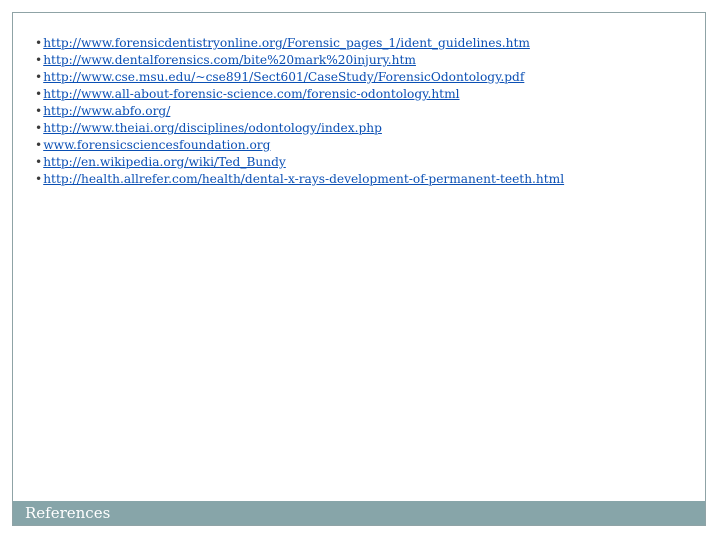  I want to click on list-item: •http://www.abfo.org/, so click(299, 111).